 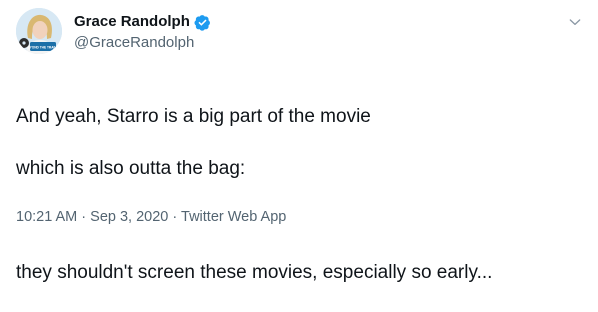 I want to click on author-name-row: Grace Randolph, so click(x=142, y=22).